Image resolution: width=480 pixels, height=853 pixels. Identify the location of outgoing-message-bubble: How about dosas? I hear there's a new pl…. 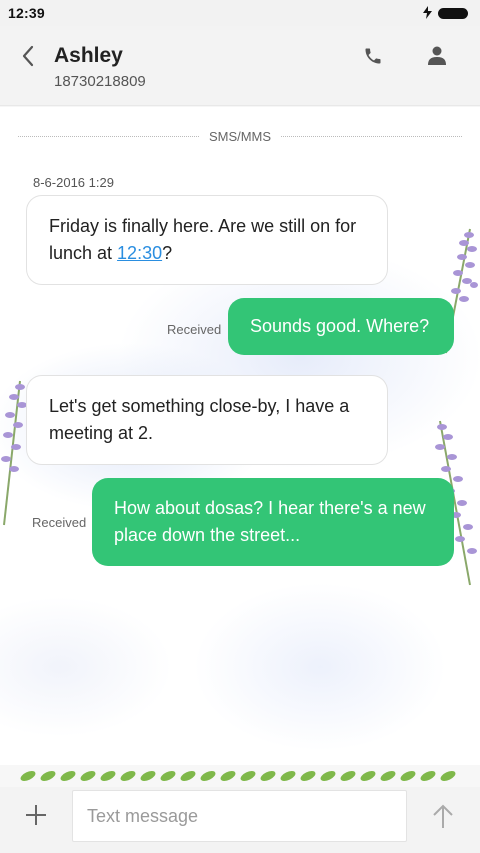
(273, 522).